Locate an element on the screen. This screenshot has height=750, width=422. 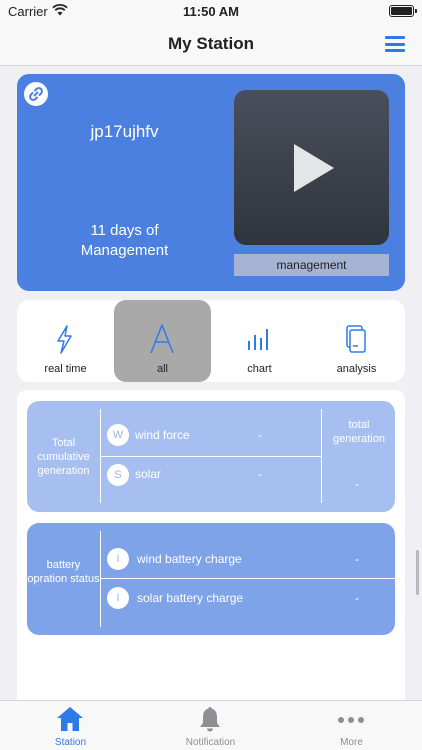
bar-chart-icon is located at coordinates (258, 339).